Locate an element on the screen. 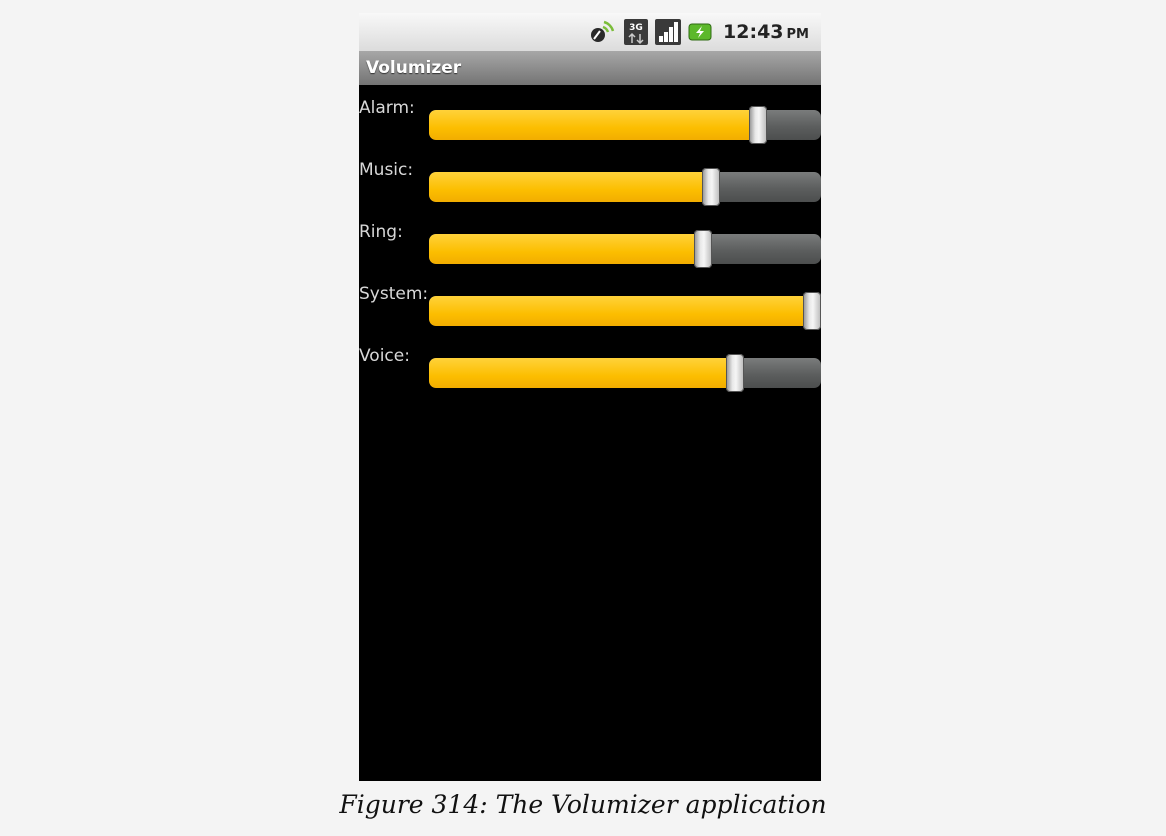 The width and height of the screenshot is (1166, 836). clock-time: 12:43 is located at coordinates (753, 32).